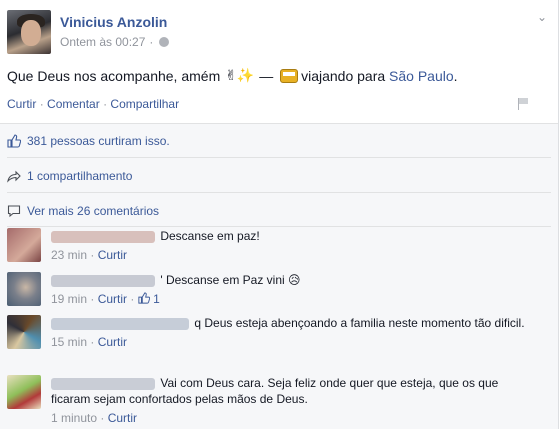 This screenshot has width=559, height=429. Describe the element at coordinates (210, 236) in the screenshot. I see `comment-text: Descanse em paz!` at that location.